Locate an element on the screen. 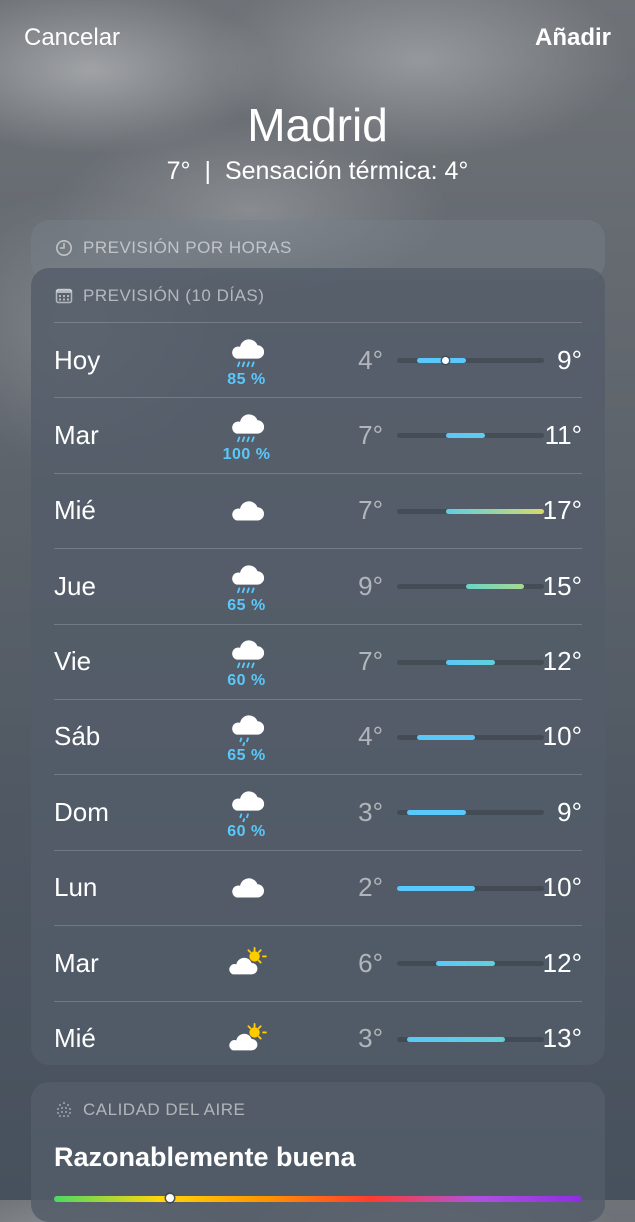 The image size is (635, 1222). forecast-row: Jue 65 % 9° 15° is located at coordinates (318, 585).